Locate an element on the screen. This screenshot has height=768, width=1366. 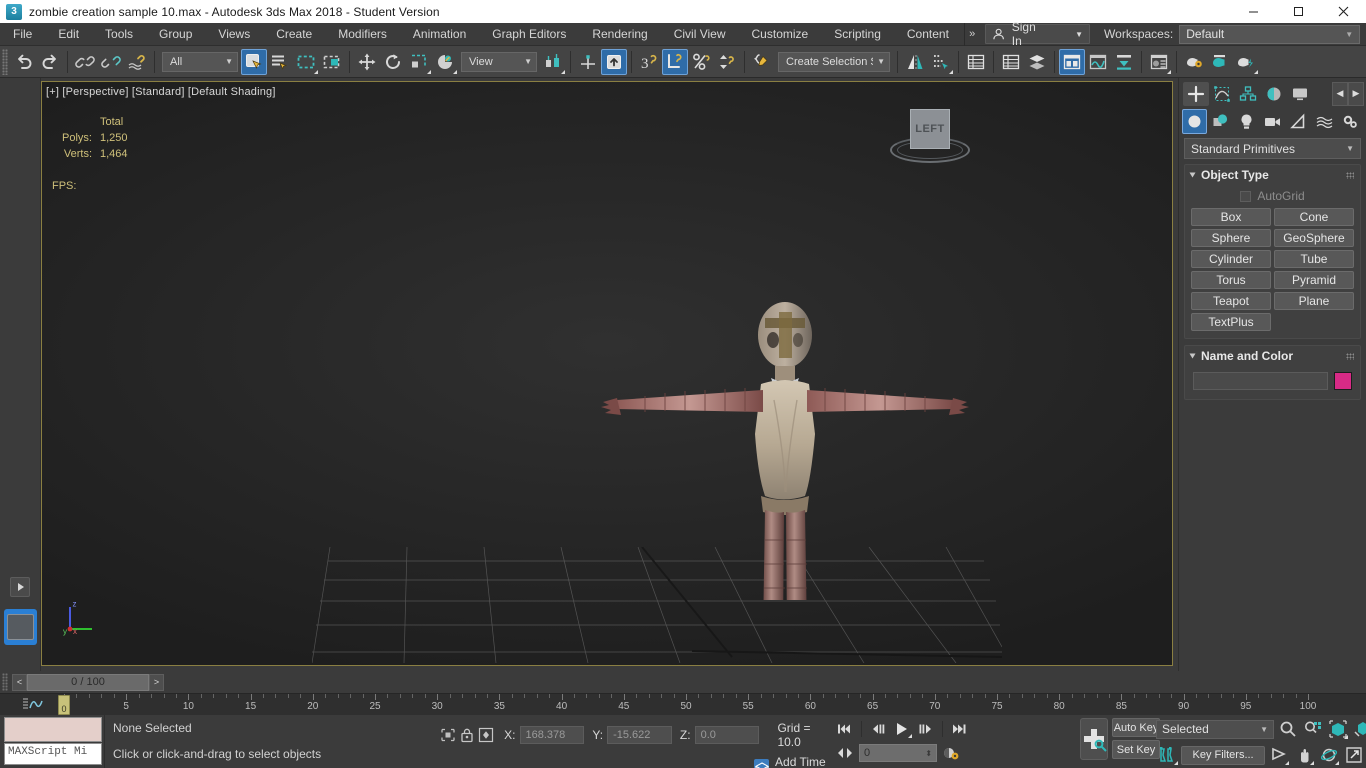
orbit-icon is located at coordinates (1328, 755).